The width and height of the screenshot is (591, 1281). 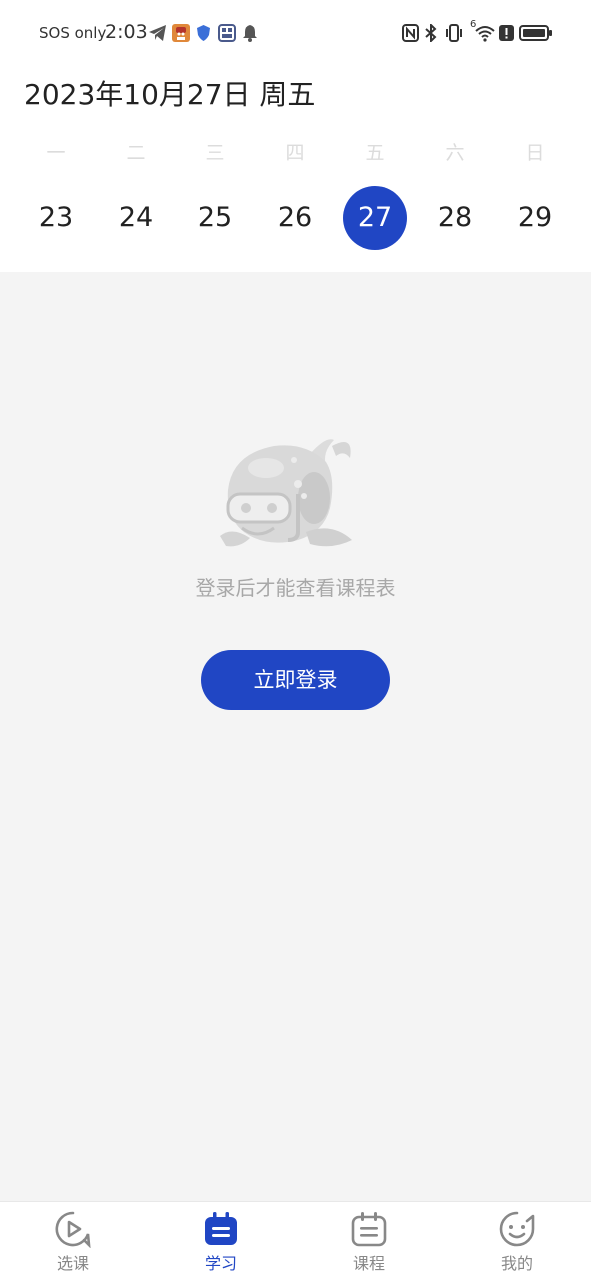 I want to click on schedule-icon, so click(x=369, y=1229).